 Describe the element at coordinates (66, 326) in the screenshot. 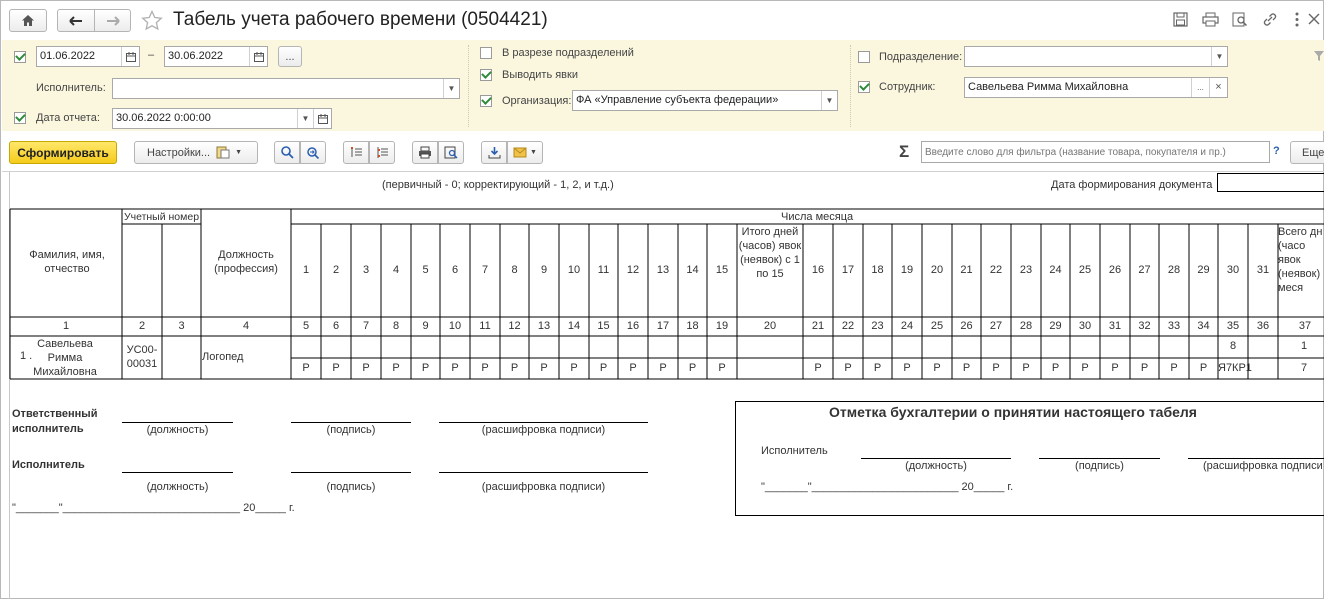

I see `column-number-1: 1` at that location.